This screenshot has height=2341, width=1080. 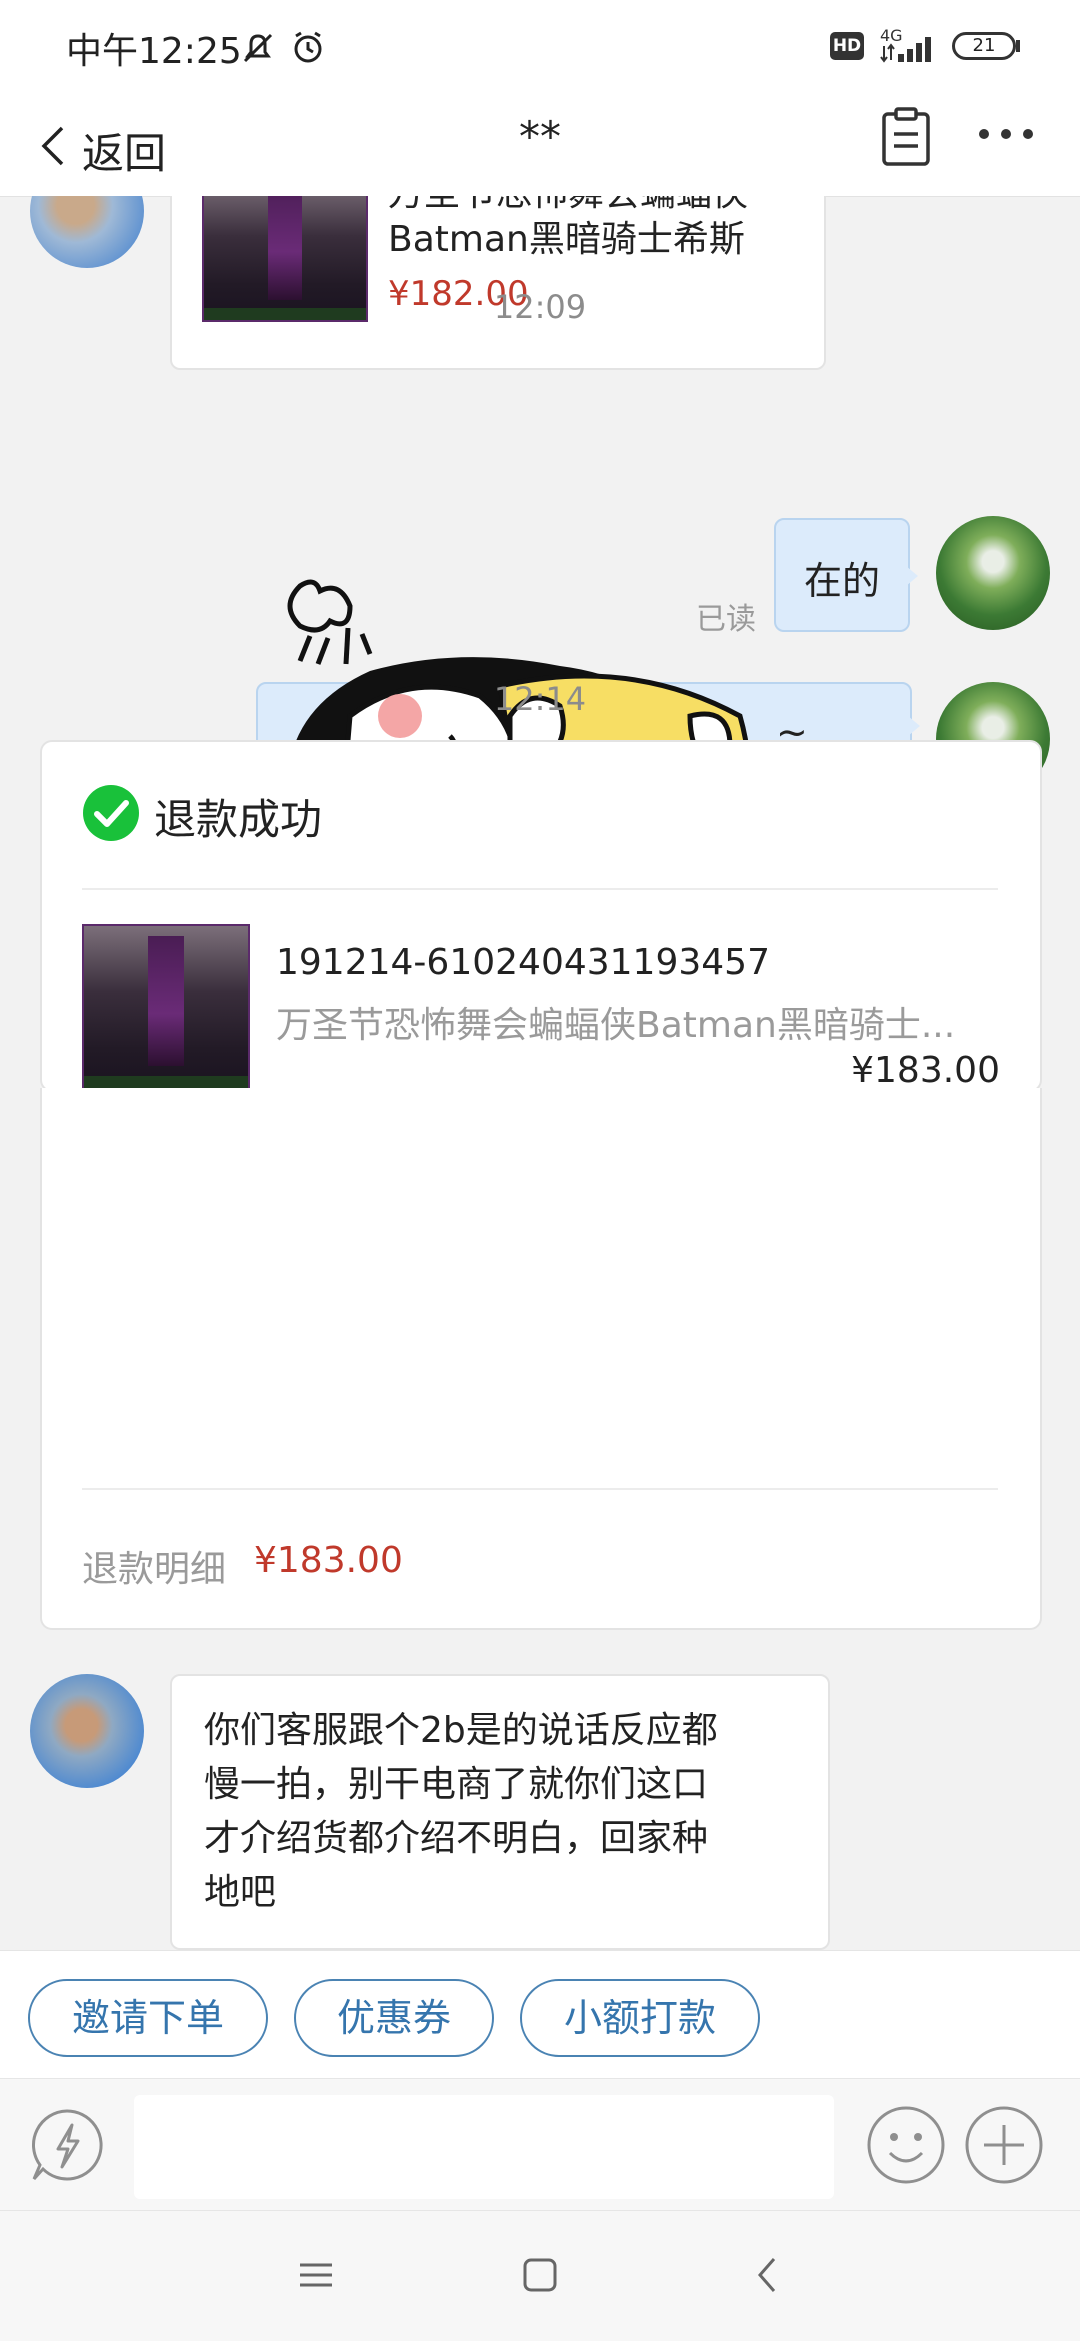 I want to click on quick-actions-bar: 邀请下单 优惠券 小额打款, so click(x=540, y=2014).